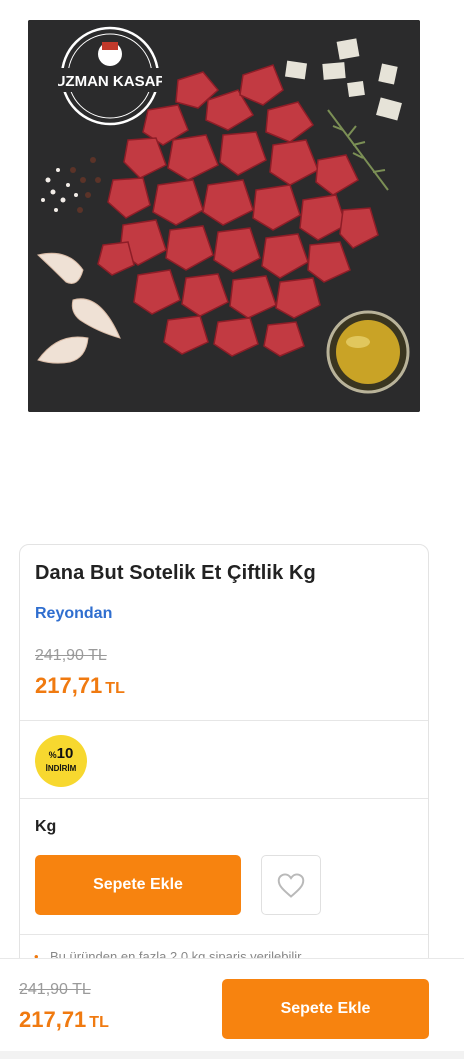 This screenshot has height=1059, width=464. What do you see at coordinates (73, 614) in the screenshot?
I see `product-source-link: Reyondan` at bounding box center [73, 614].